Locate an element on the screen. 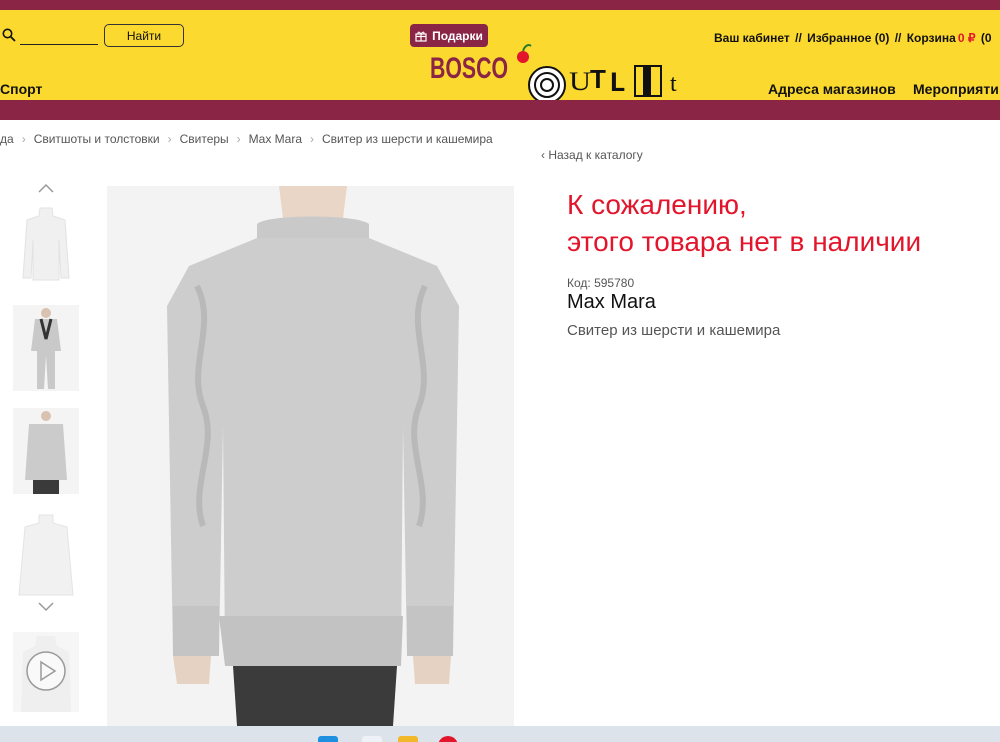 This screenshot has height=742, width=1000. folder-icon is located at coordinates (408, 739).